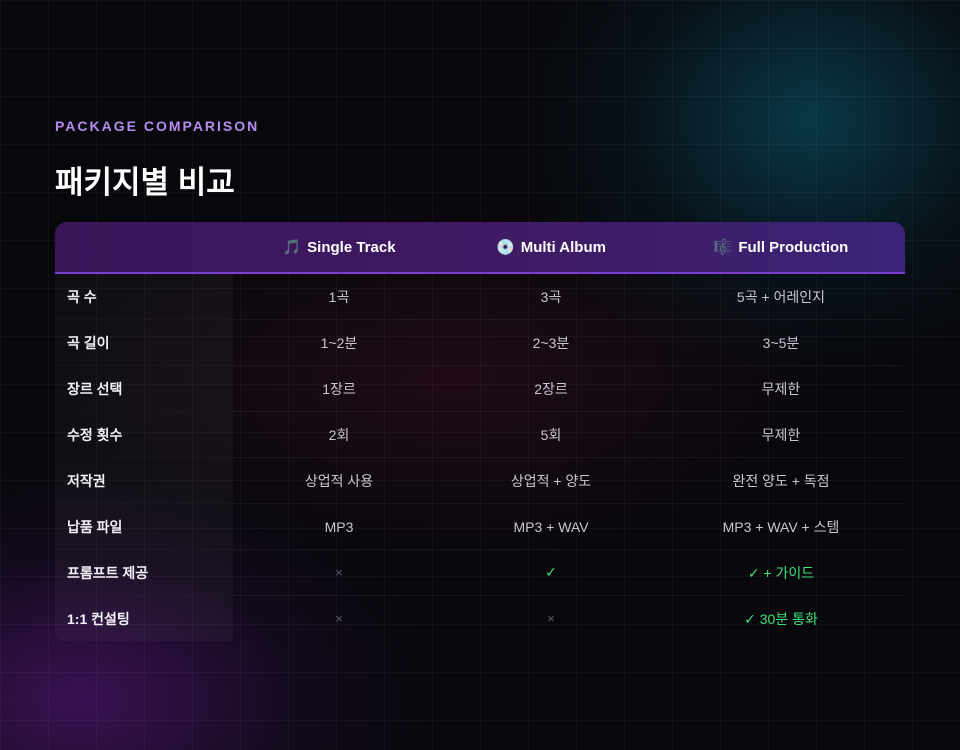 Image resolution: width=960 pixels, height=750 pixels. What do you see at coordinates (781, 342) in the screenshot?
I see `cell-full-production: 3~5분` at bounding box center [781, 342].